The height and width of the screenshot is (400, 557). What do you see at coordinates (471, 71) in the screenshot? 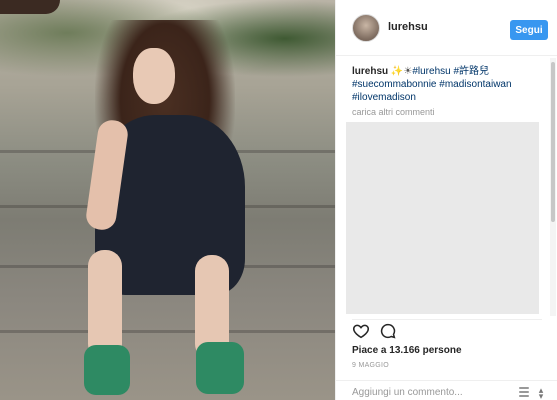
I see `hashtag-link: #許路兒` at bounding box center [471, 71].